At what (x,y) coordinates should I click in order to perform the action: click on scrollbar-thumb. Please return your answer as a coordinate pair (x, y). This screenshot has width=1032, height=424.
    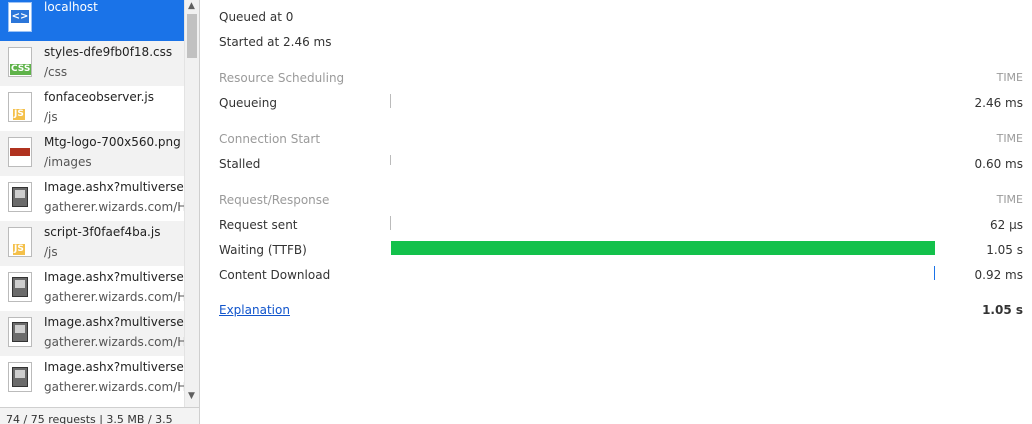
    Looking at the image, I should click on (192, 36).